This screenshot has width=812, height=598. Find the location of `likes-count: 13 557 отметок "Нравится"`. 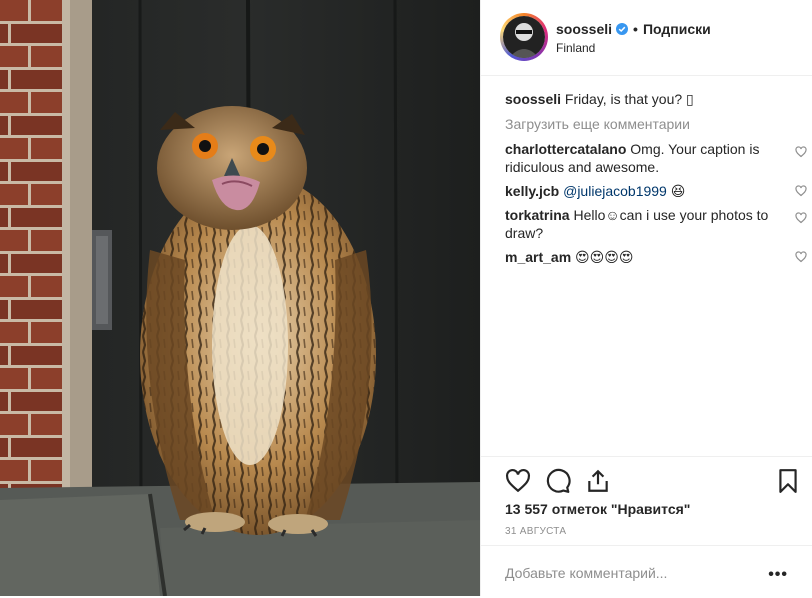

likes-count: 13 557 отметок "Нравится" is located at coordinates (597, 509).